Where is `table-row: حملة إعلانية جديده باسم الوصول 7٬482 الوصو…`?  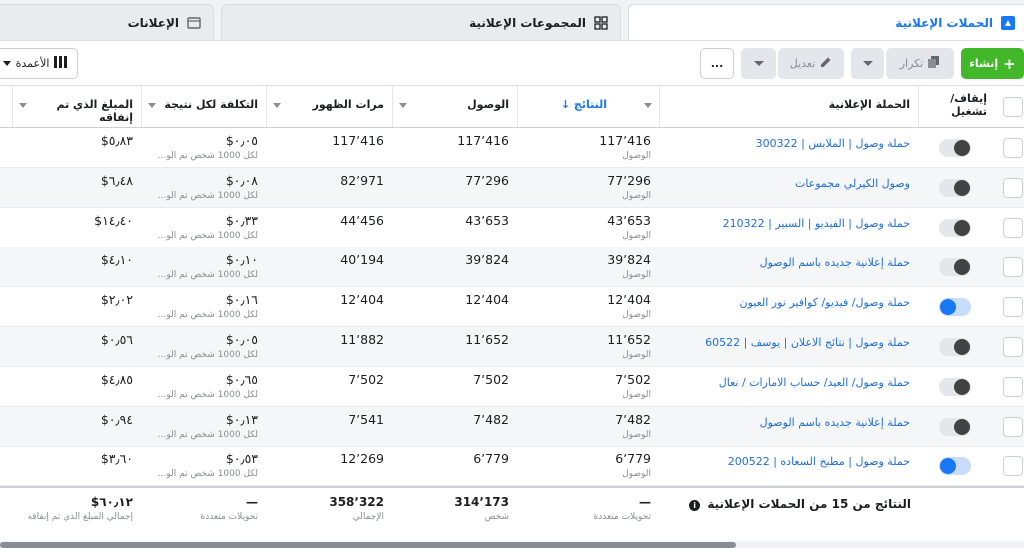 table-row: حملة إعلانية جديده باسم الوصول 7٬482 الوصو… is located at coordinates (512, 426).